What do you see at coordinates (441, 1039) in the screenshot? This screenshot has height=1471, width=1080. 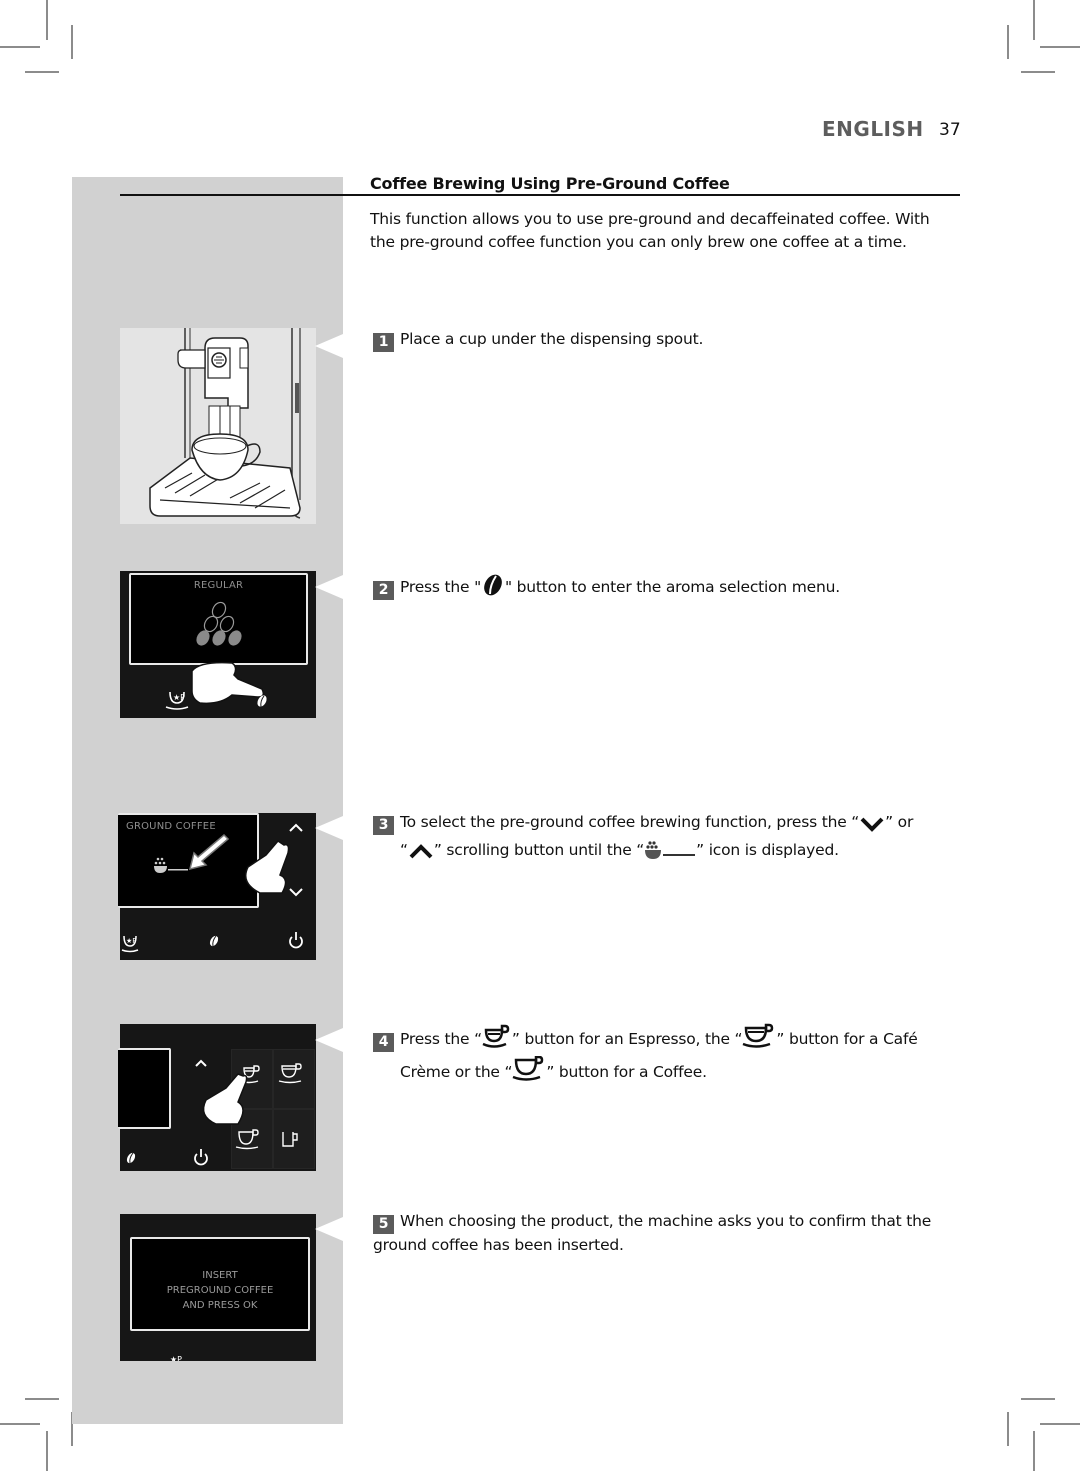 I see `step-text: Press the “` at bounding box center [441, 1039].